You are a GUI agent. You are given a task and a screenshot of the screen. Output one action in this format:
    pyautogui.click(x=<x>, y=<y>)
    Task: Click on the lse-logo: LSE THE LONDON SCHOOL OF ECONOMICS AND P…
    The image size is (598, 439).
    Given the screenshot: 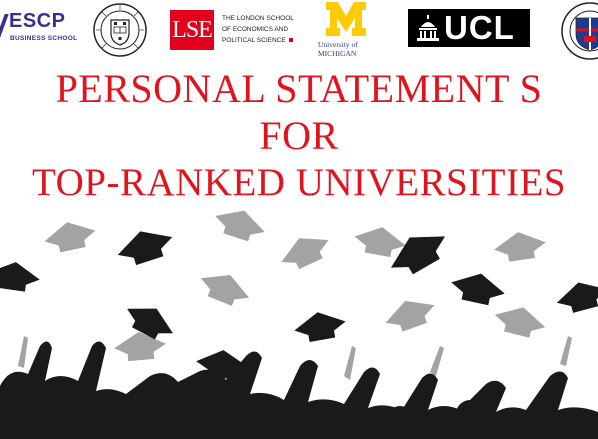 What is the action you would take?
    pyautogui.click(x=235, y=30)
    